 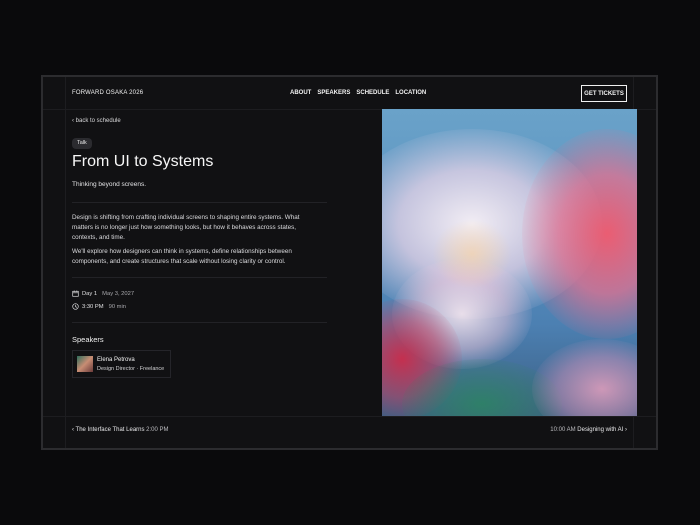 What do you see at coordinates (85, 364) in the screenshot?
I see `avatar` at bounding box center [85, 364].